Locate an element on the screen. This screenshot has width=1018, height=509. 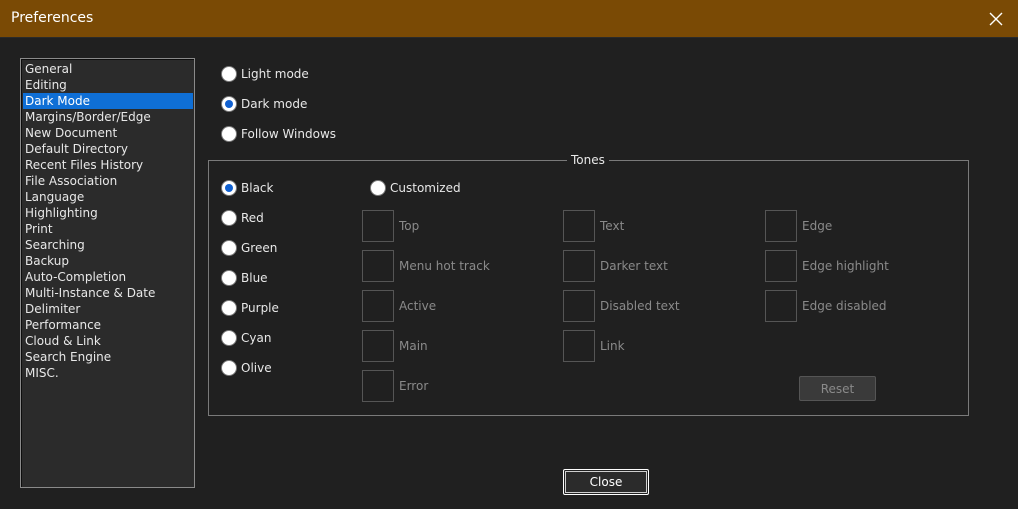
tone-blue-radio: Blue is located at coordinates (244, 278).